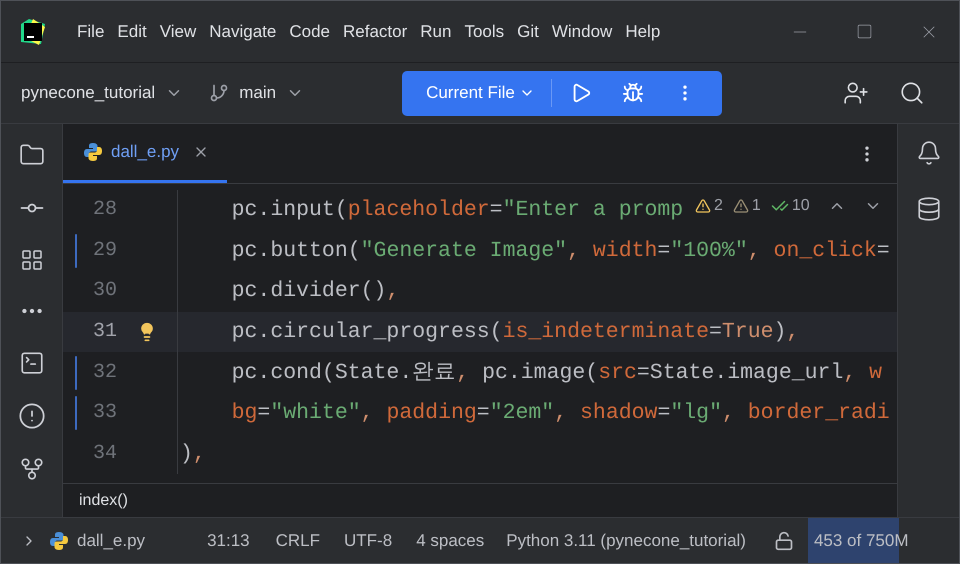  Describe the element at coordinates (256, 93) in the screenshot. I see `branch-dropdown: main` at that location.